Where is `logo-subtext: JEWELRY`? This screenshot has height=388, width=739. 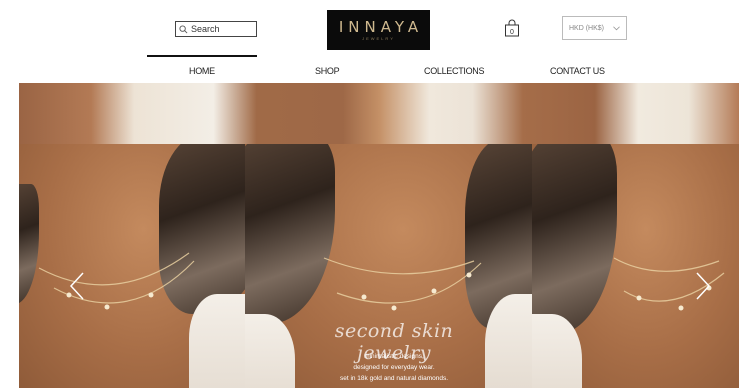 logo-subtext: JEWELRY is located at coordinates (378, 38).